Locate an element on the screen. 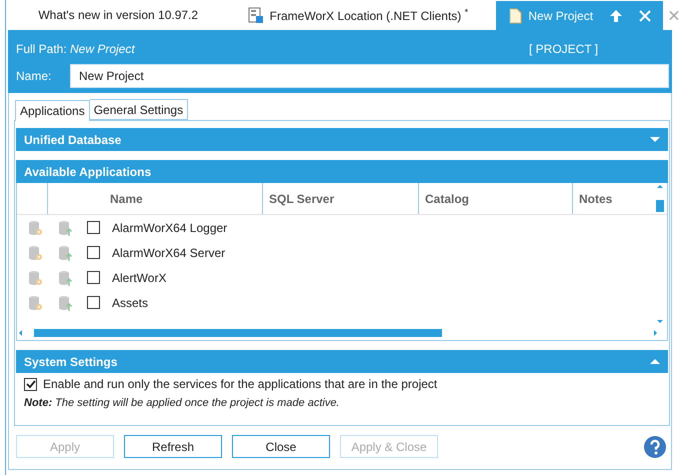  document-tab: FrameWorX Location (.NET Clients) $^{*}$ is located at coordinates (361, 15).